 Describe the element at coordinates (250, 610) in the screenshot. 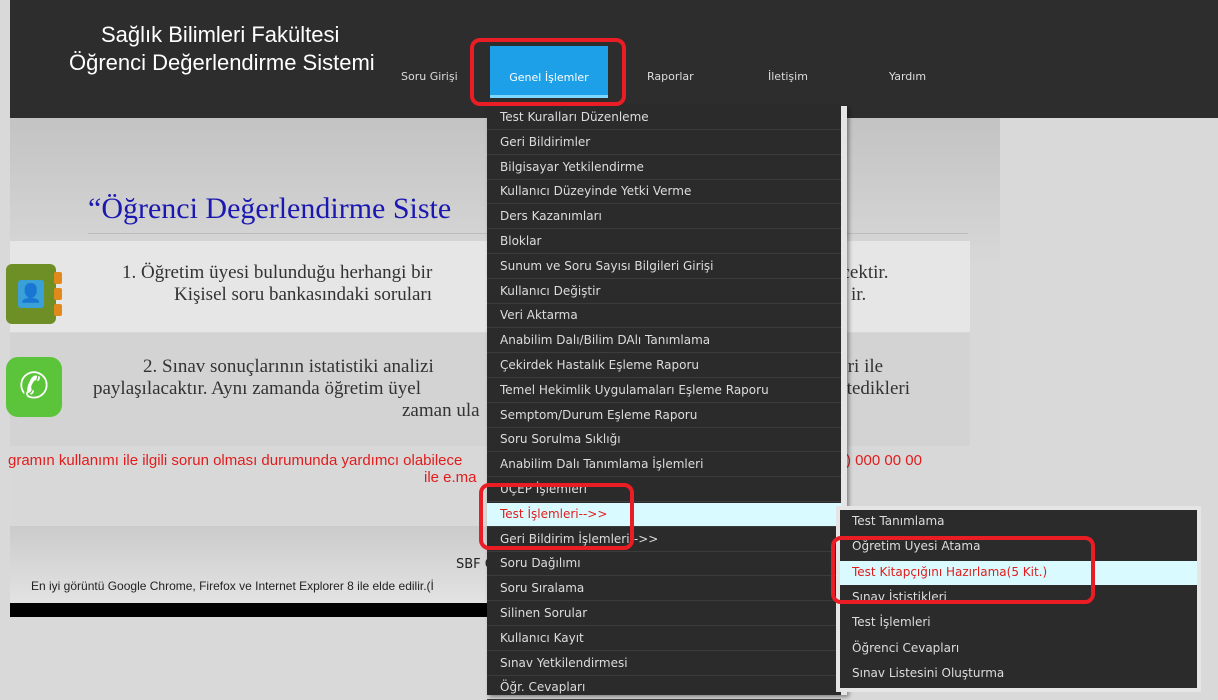

I see `footer-bar` at that location.